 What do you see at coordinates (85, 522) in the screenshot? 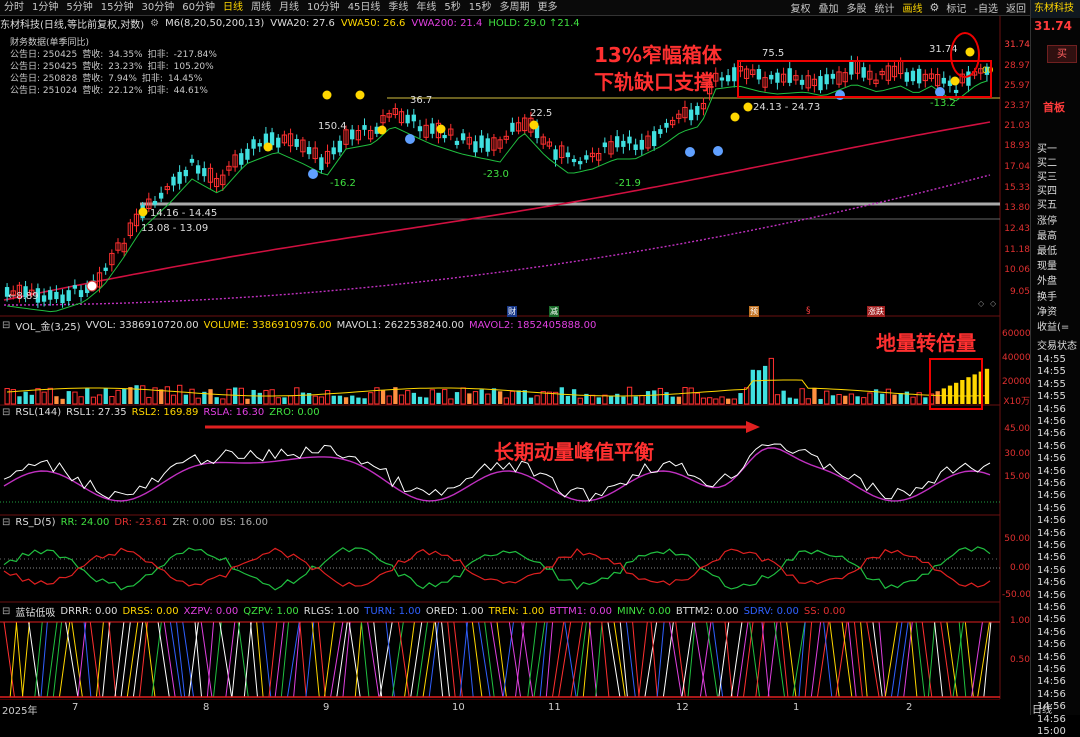
I see `rr-value: RR: 24.00` at bounding box center [85, 522].